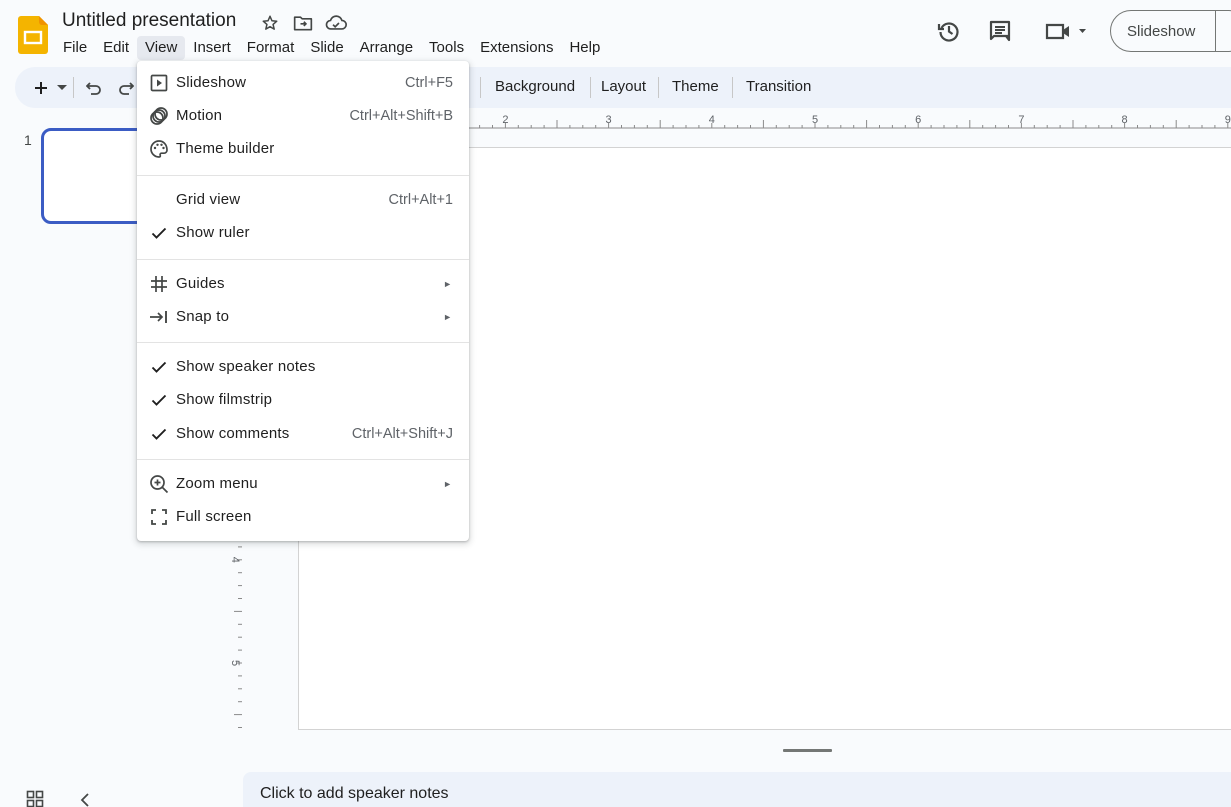 Image resolution: width=1231 pixels, height=807 pixels. I want to click on new-slide-icon, so click(41, 88).